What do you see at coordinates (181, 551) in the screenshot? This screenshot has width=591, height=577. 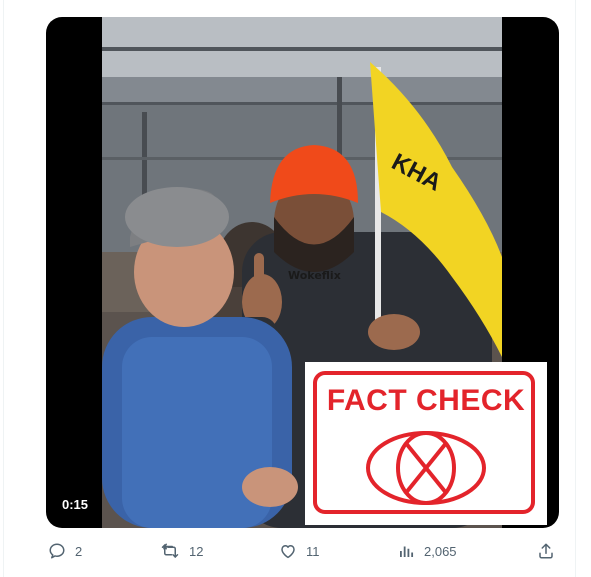 I see `retweet-button: 12` at bounding box center [181, 551].